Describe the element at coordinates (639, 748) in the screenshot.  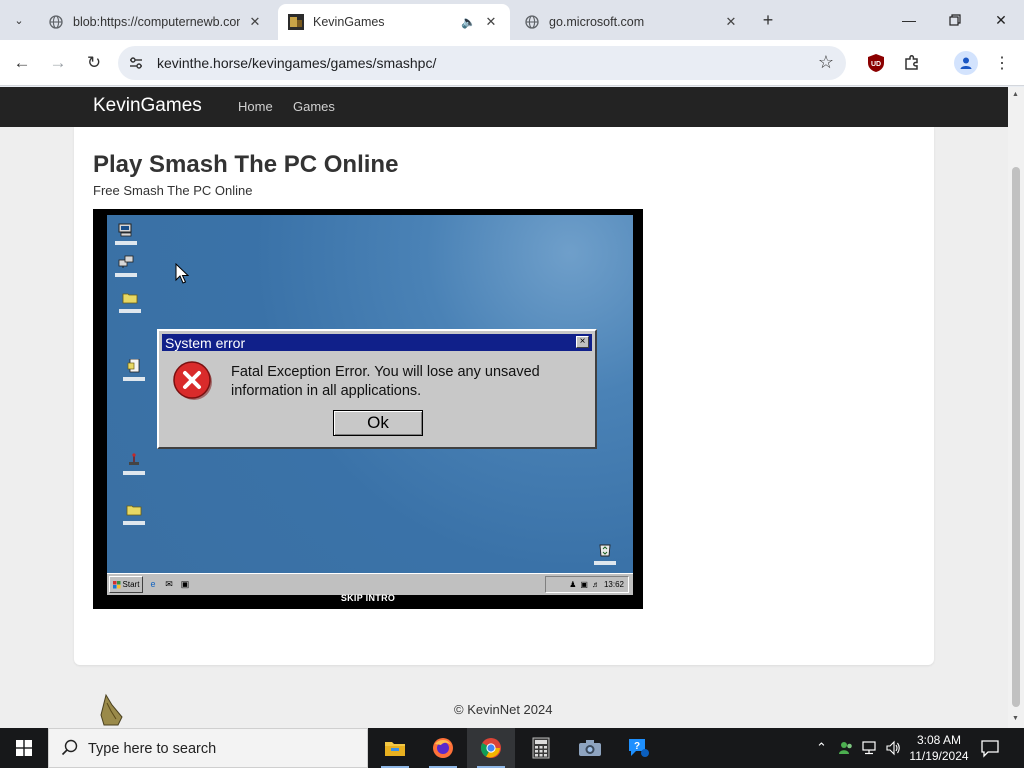
I see `help-icon: ?` at that location.